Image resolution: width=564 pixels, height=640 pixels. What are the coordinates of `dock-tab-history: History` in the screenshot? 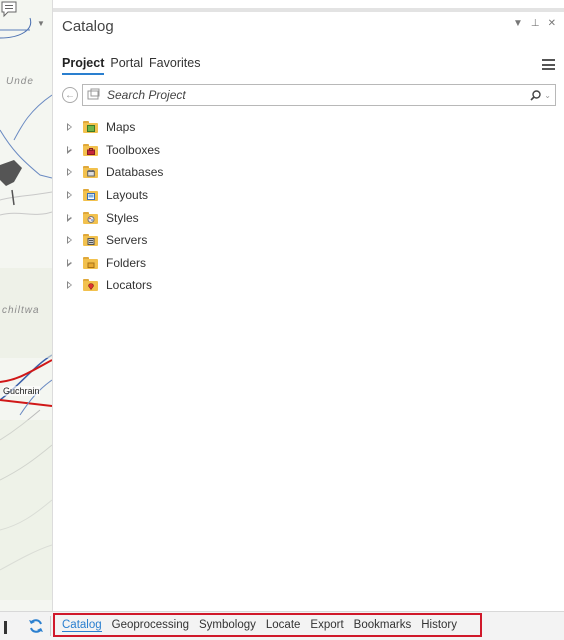 It's located at (439, 625).